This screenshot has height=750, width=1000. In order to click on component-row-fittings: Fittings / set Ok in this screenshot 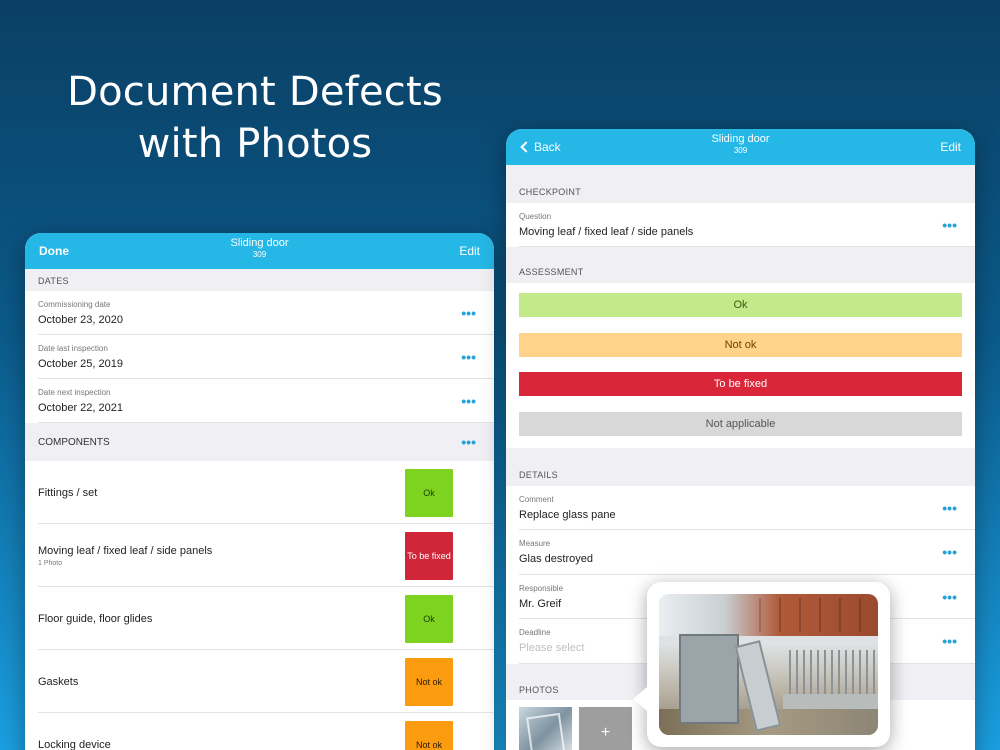, I will do `click(259, 492)`.